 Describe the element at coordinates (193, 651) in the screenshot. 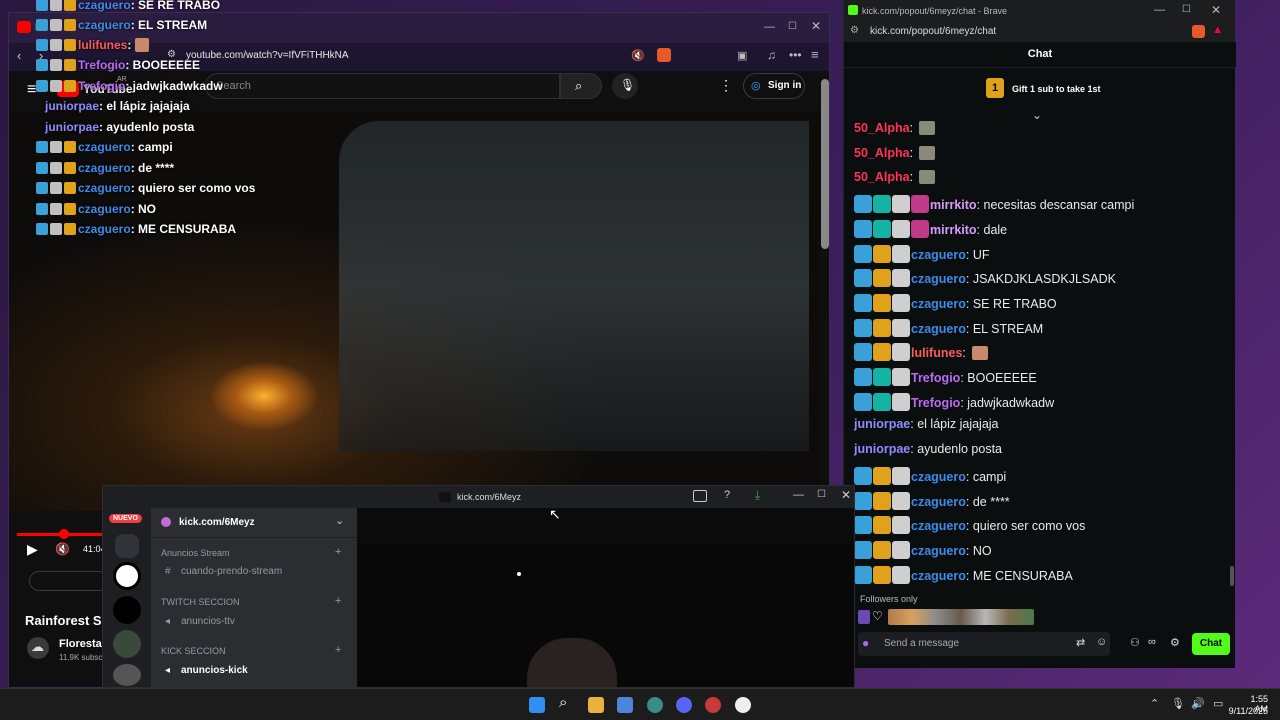

I see `category-kick-seccion: KICK SECCION` at that location.